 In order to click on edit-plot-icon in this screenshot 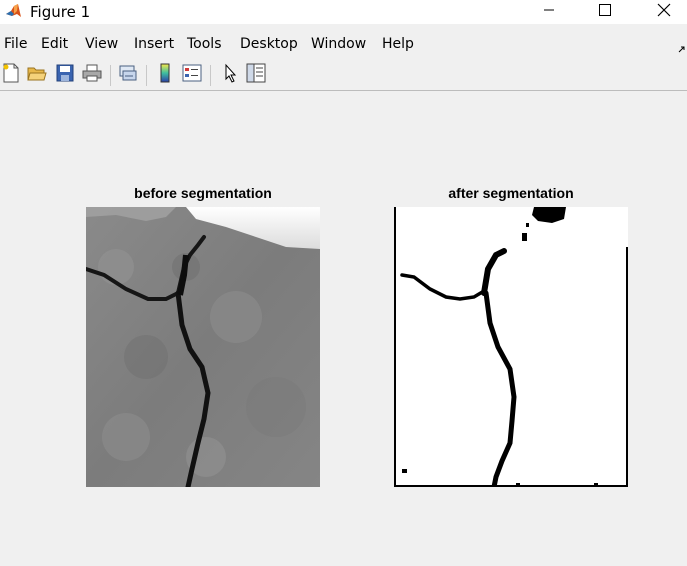, I will do `click(230, 75)`.